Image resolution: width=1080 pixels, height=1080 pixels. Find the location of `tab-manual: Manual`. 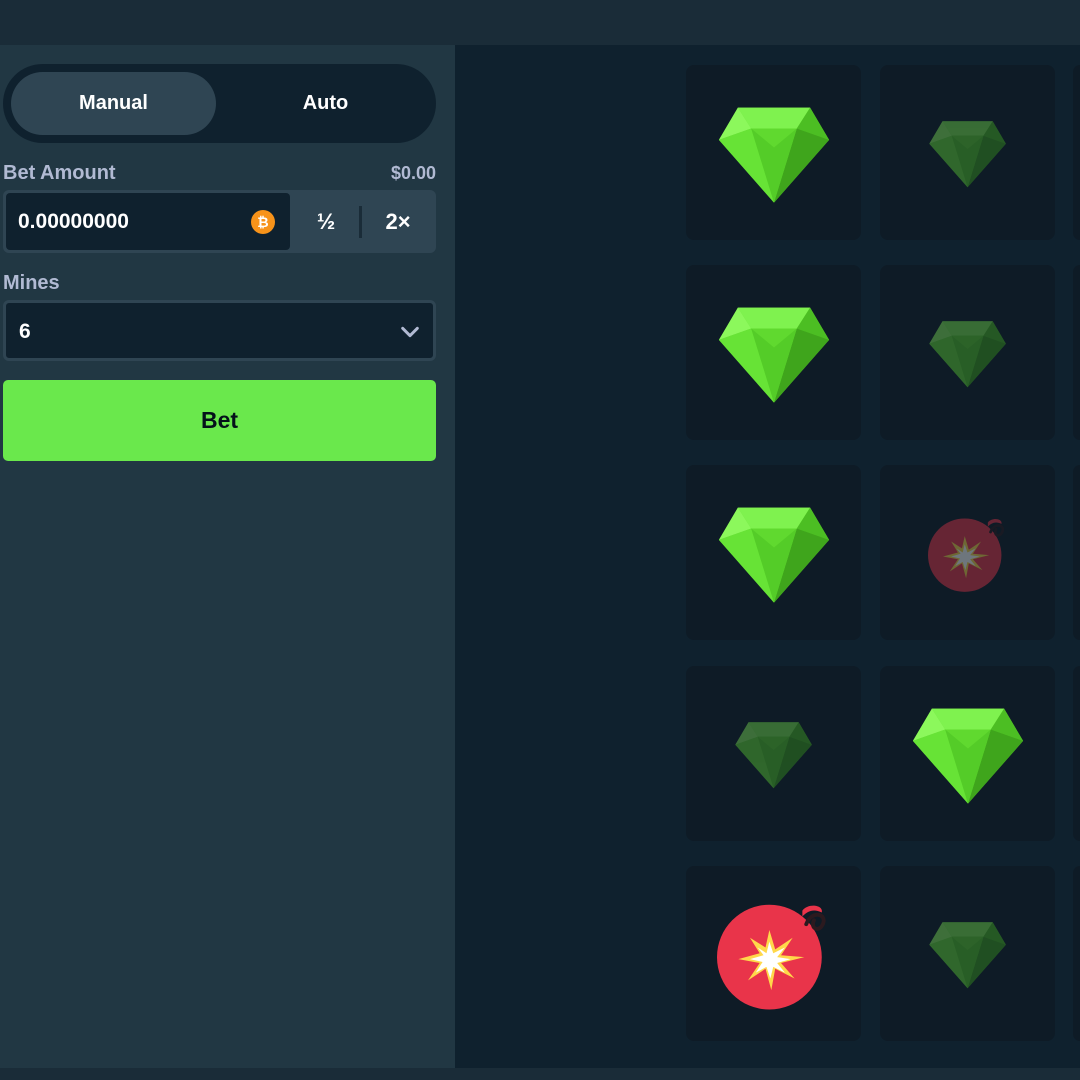

tab-manual: Manual is located at coordinates (113, 103).